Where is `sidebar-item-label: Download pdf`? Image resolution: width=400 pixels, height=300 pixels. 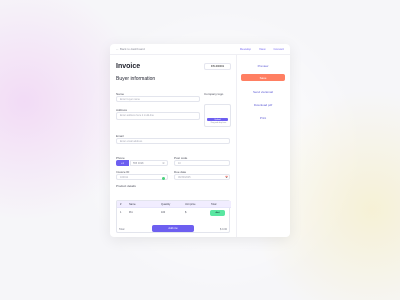
sidebar-item-label: Download pdf is located at coordinates (263, 104).